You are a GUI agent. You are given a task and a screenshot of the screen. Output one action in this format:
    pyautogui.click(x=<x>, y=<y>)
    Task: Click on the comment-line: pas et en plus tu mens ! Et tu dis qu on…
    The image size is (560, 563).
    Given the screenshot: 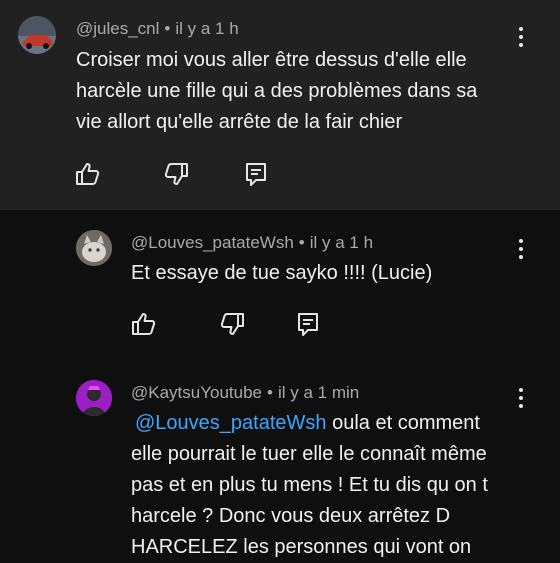 What is the action you would take?
    pyautogui.click(x=309, y=485)
    